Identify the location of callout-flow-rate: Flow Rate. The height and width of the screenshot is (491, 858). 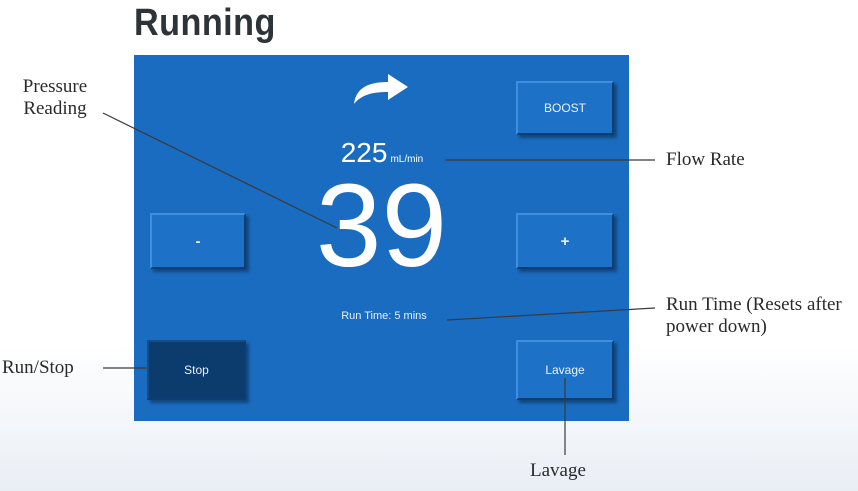
(705, 159).